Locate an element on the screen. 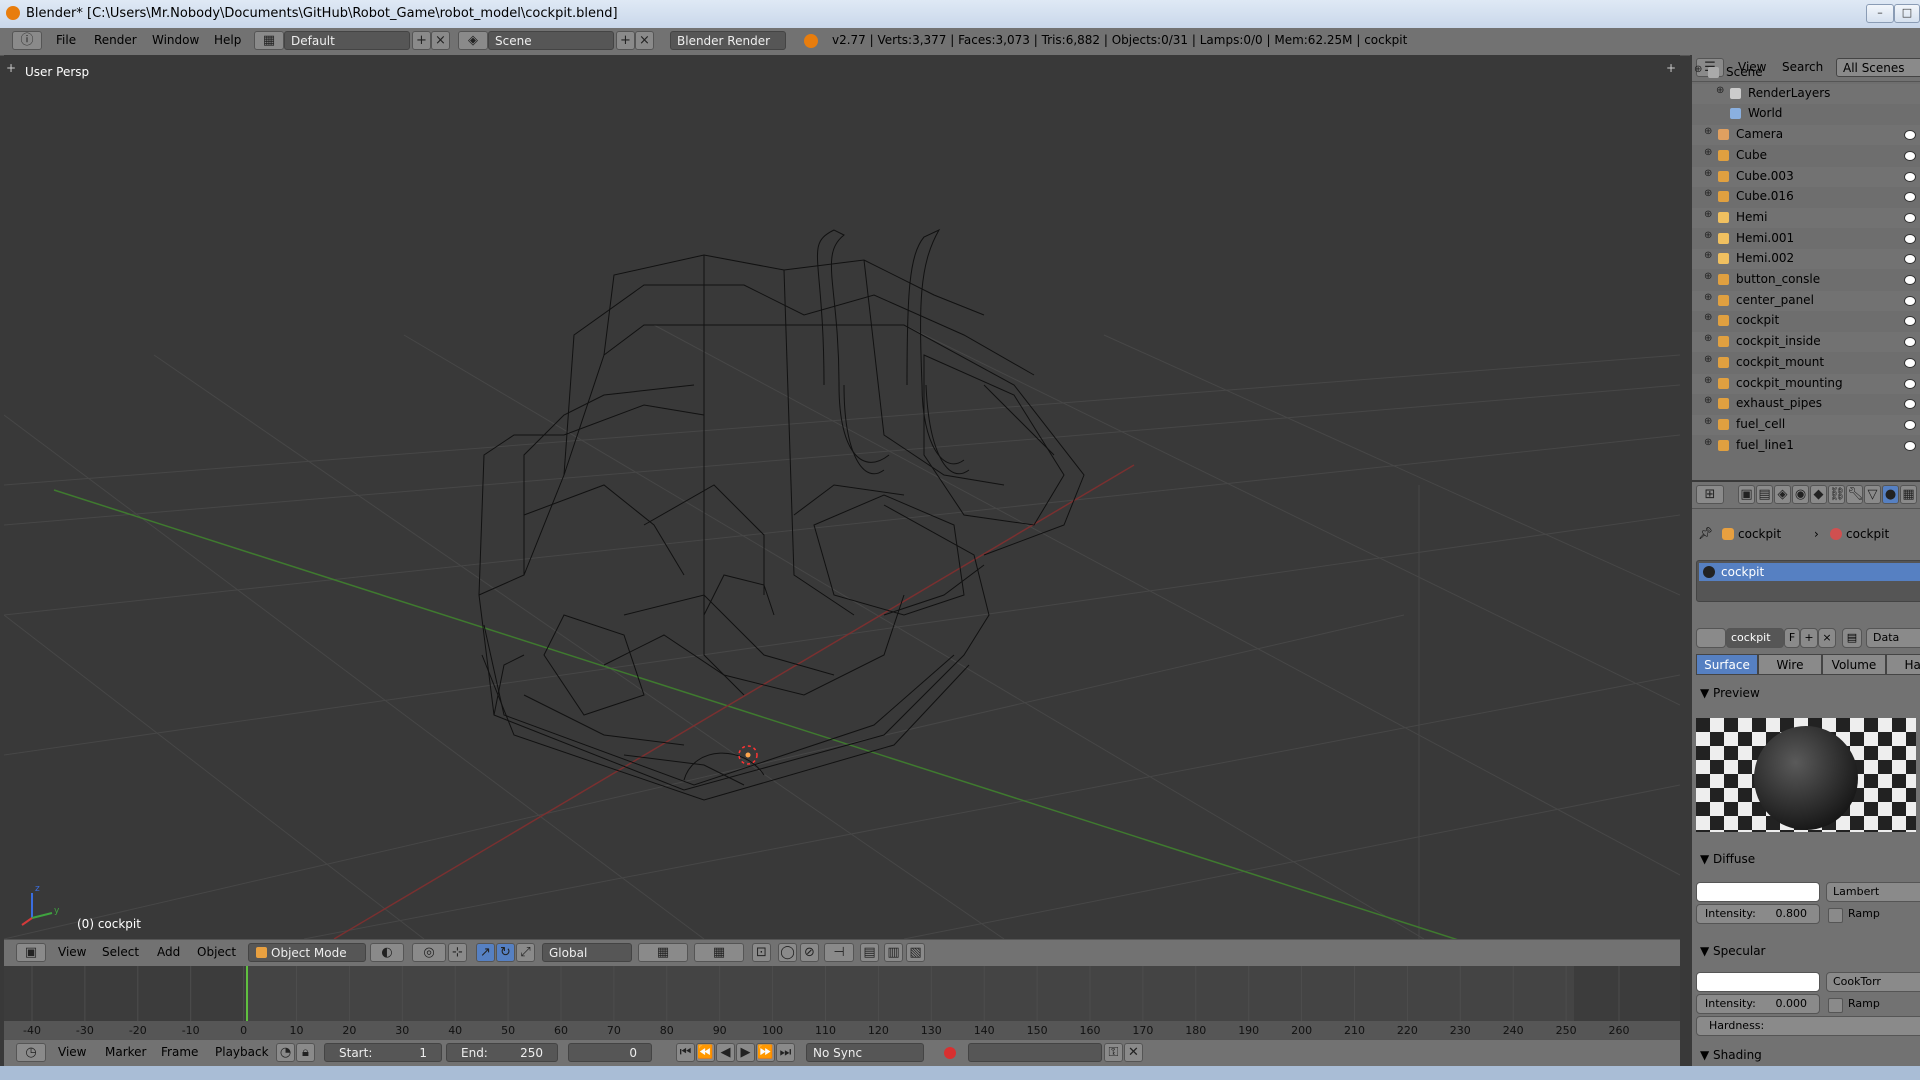  diffuse-ramp-checkbox is located at coordinates (1835, 915).